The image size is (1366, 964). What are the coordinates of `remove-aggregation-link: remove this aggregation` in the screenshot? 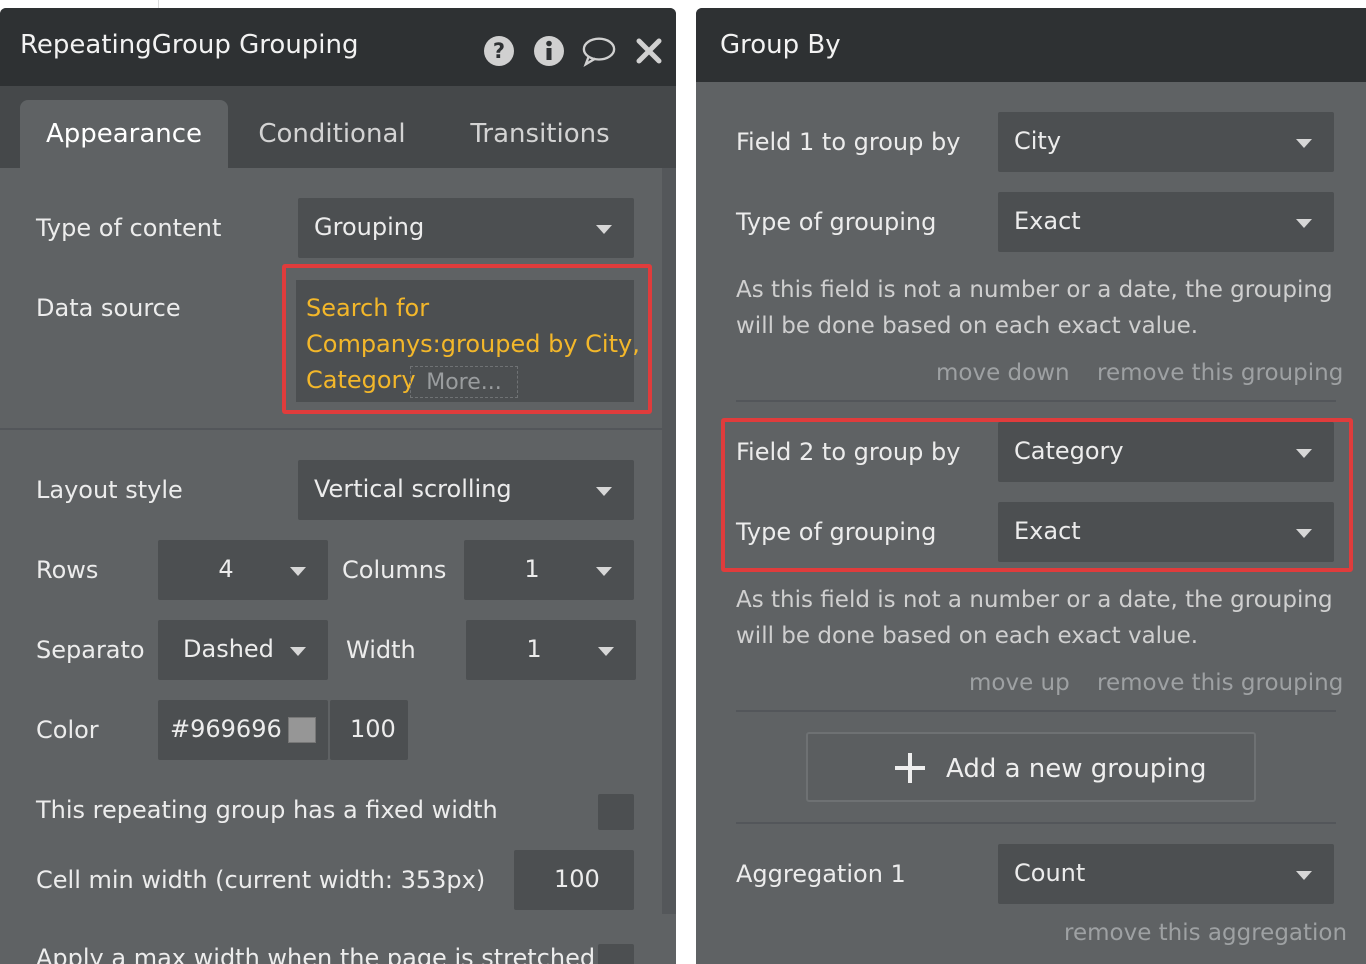 It's located at (1205, 933).